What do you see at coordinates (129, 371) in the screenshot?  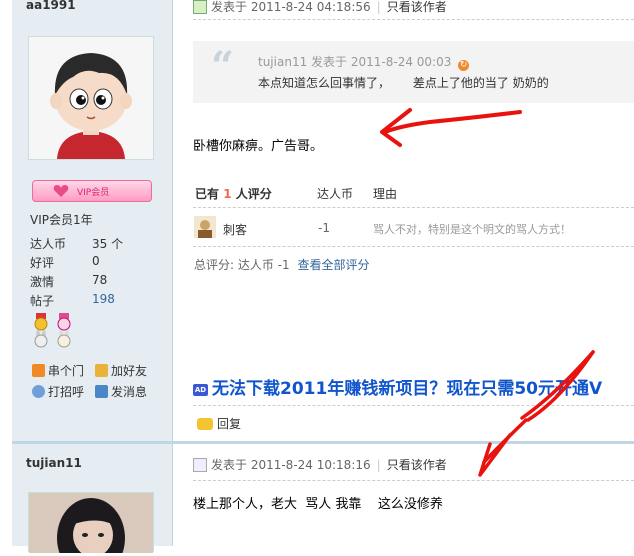 I see `add-friend-label: 加好友` at bounding box center [129, 371].